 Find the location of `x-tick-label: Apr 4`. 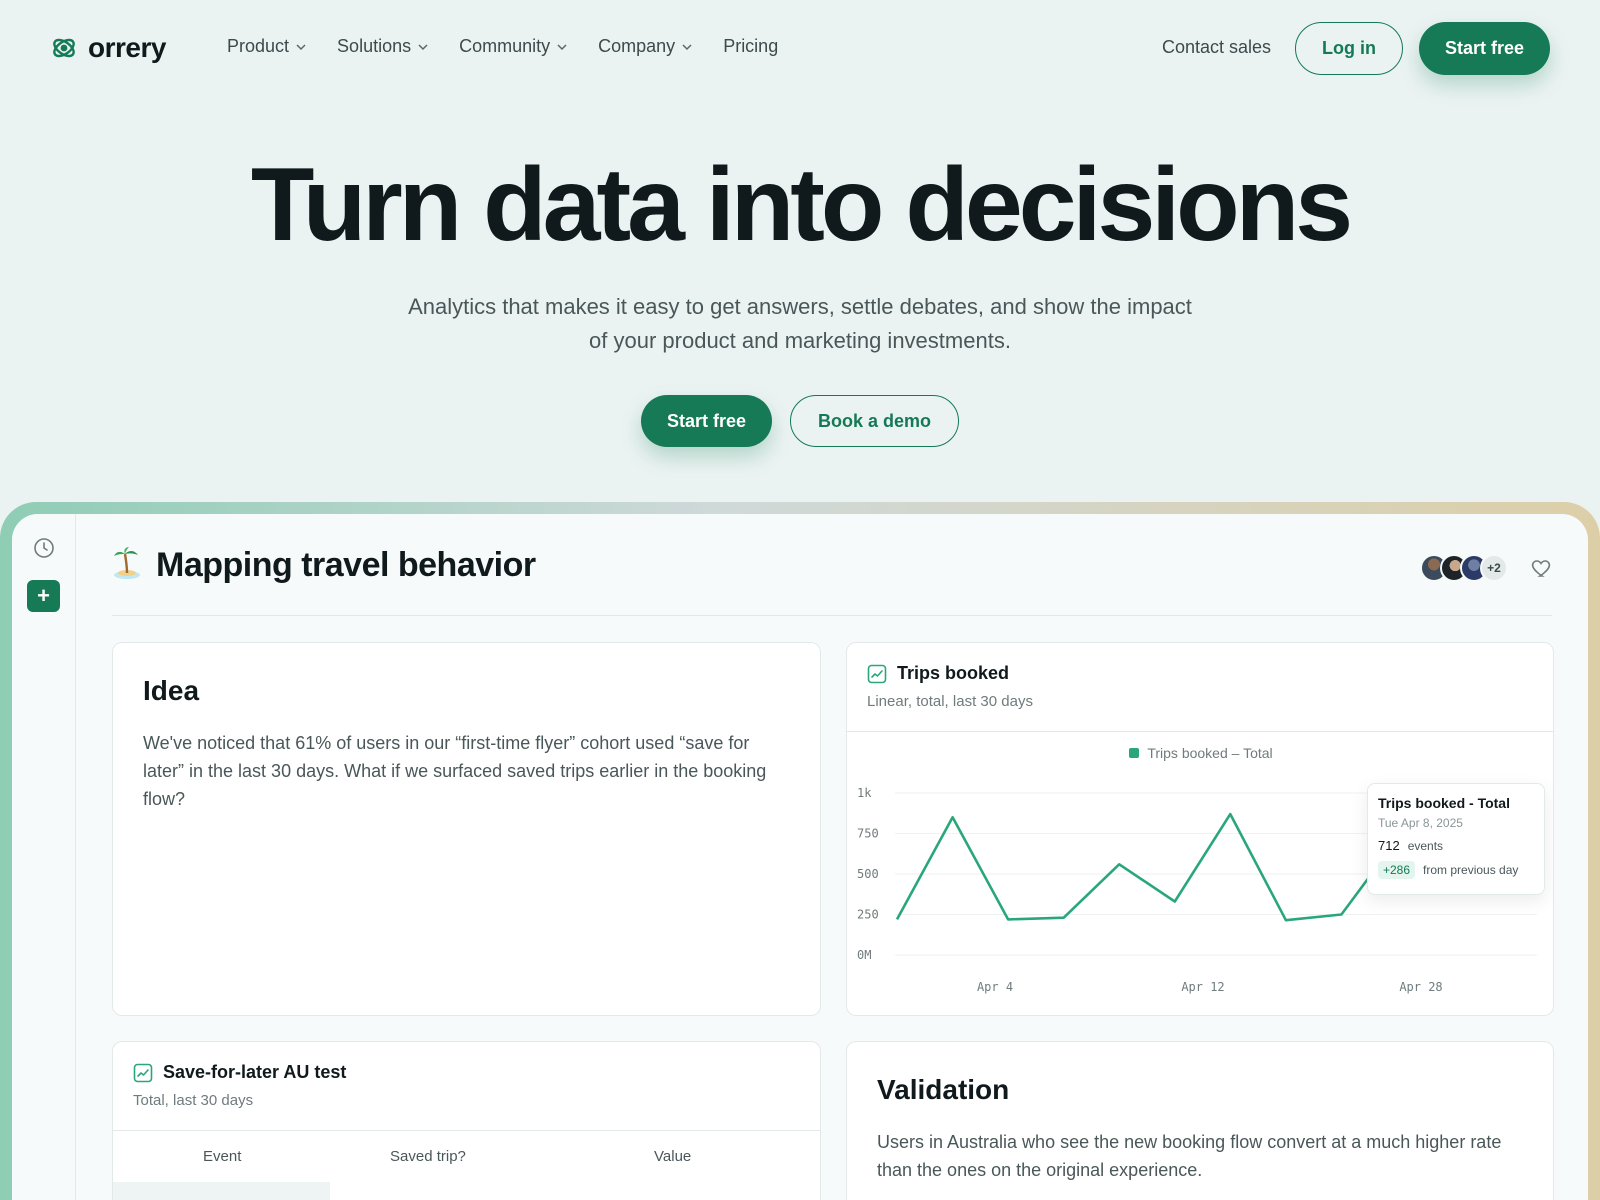

x-tick-label: Apr 4 is located at coordinates (995, 987).